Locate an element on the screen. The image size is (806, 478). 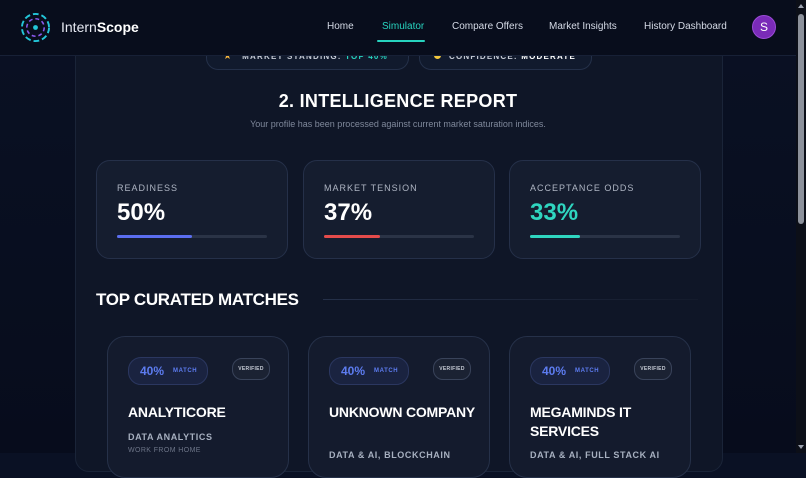
company-name: ANALYTICORE is located at coordinates (177, 412).